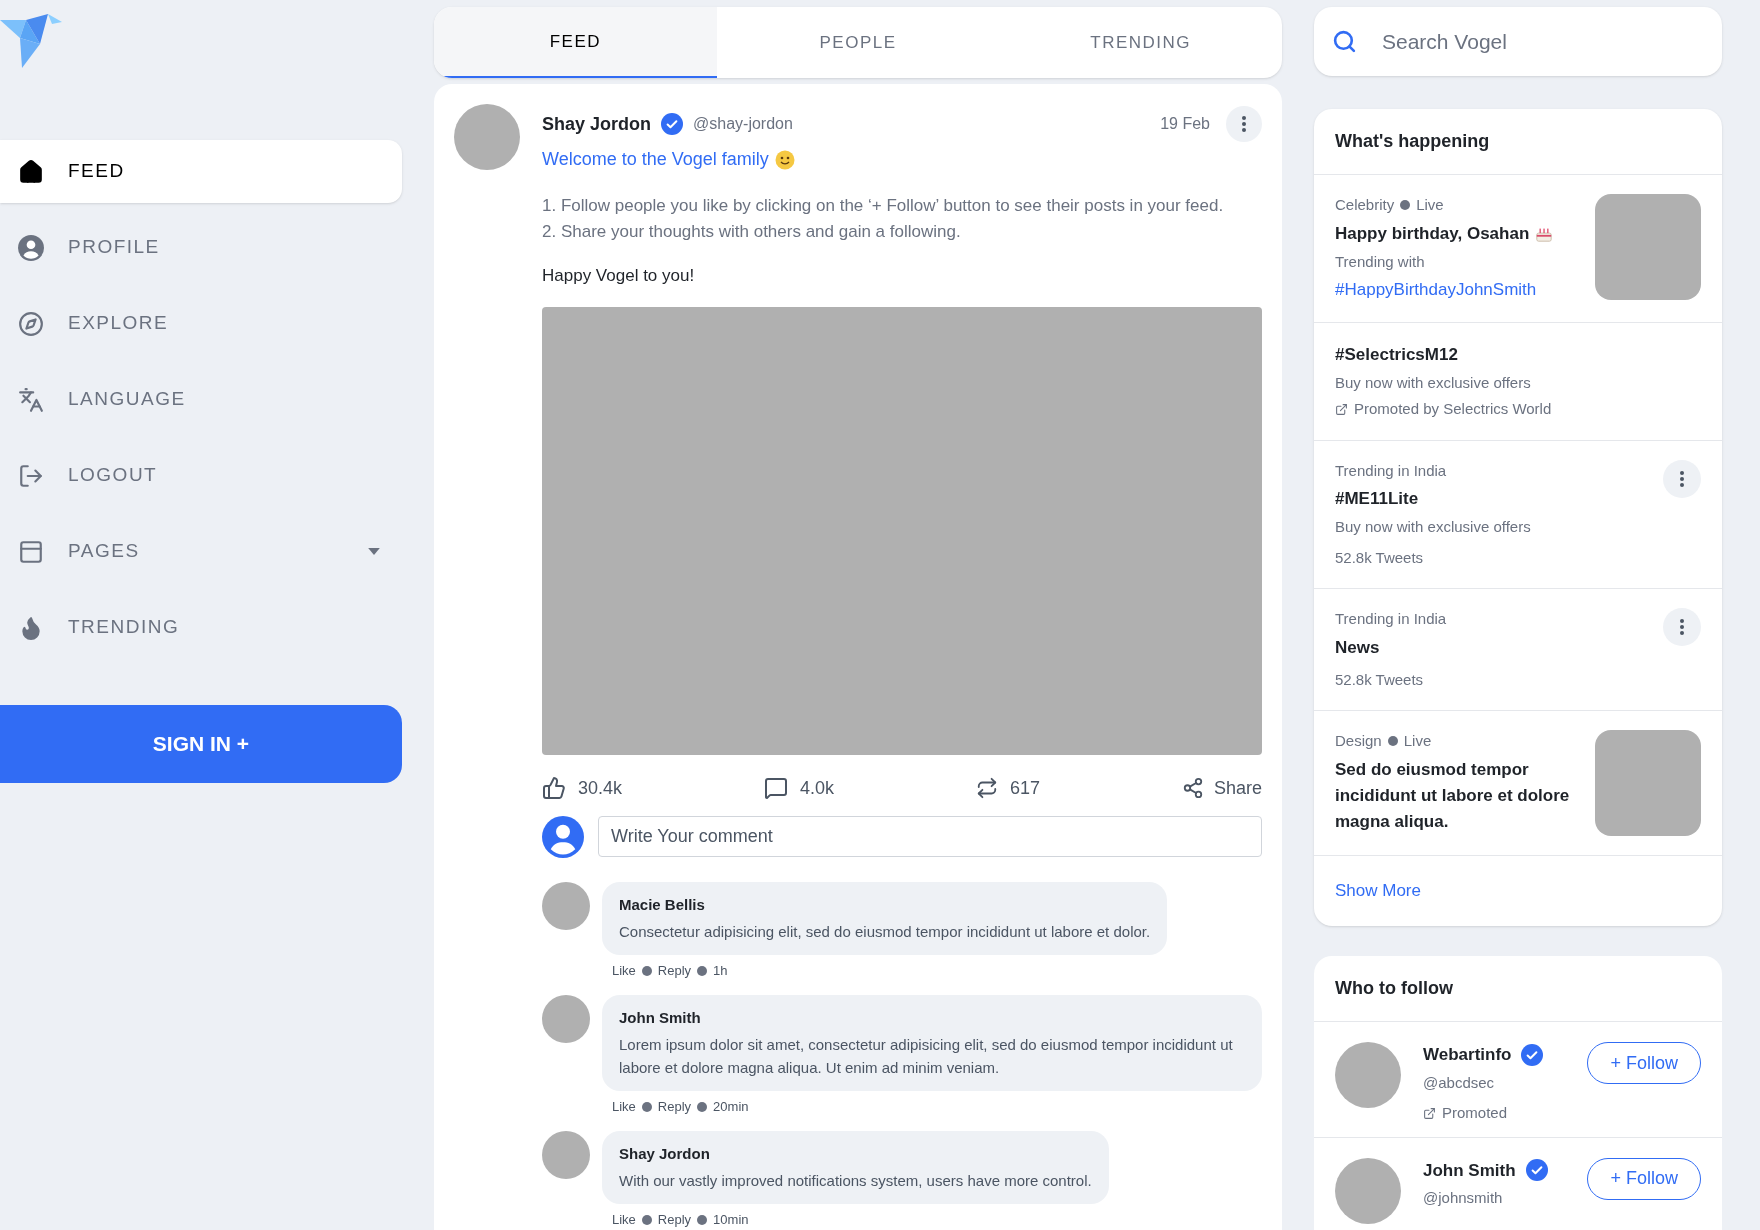 The width and height of the screenshot is (1760, 1230). Describe the element at coordinates (31, 323) in the screenshot. I see `compass-icon` at that location.